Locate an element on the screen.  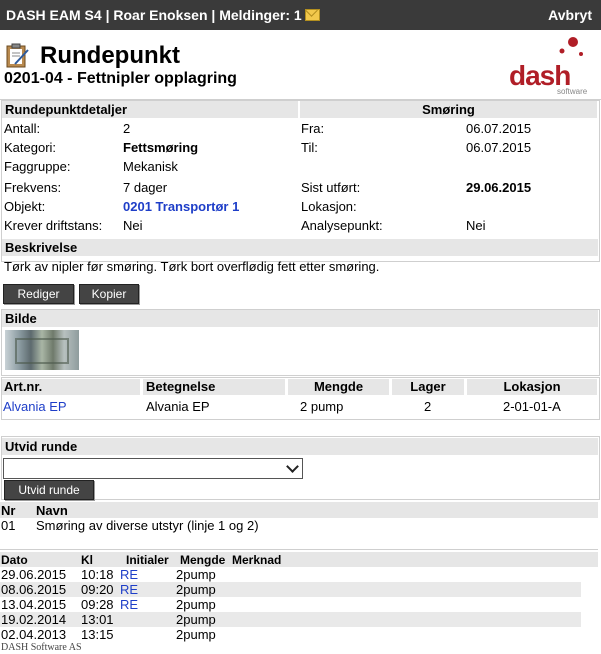
logo-sub: software is located at coordinates (572, 91).